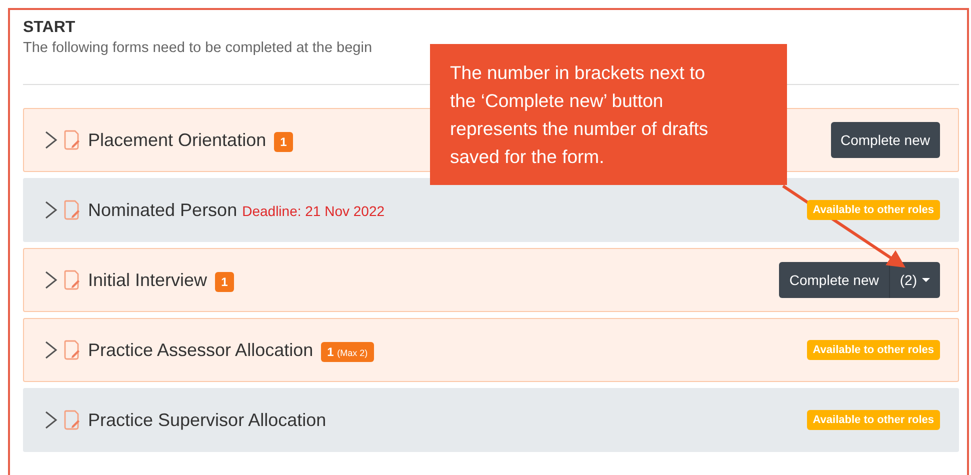  What do you see at coordinates (347, 352) in the screenshot?
I see `count-badge: 1 (Max 2)` at bounding box center [347, 352].